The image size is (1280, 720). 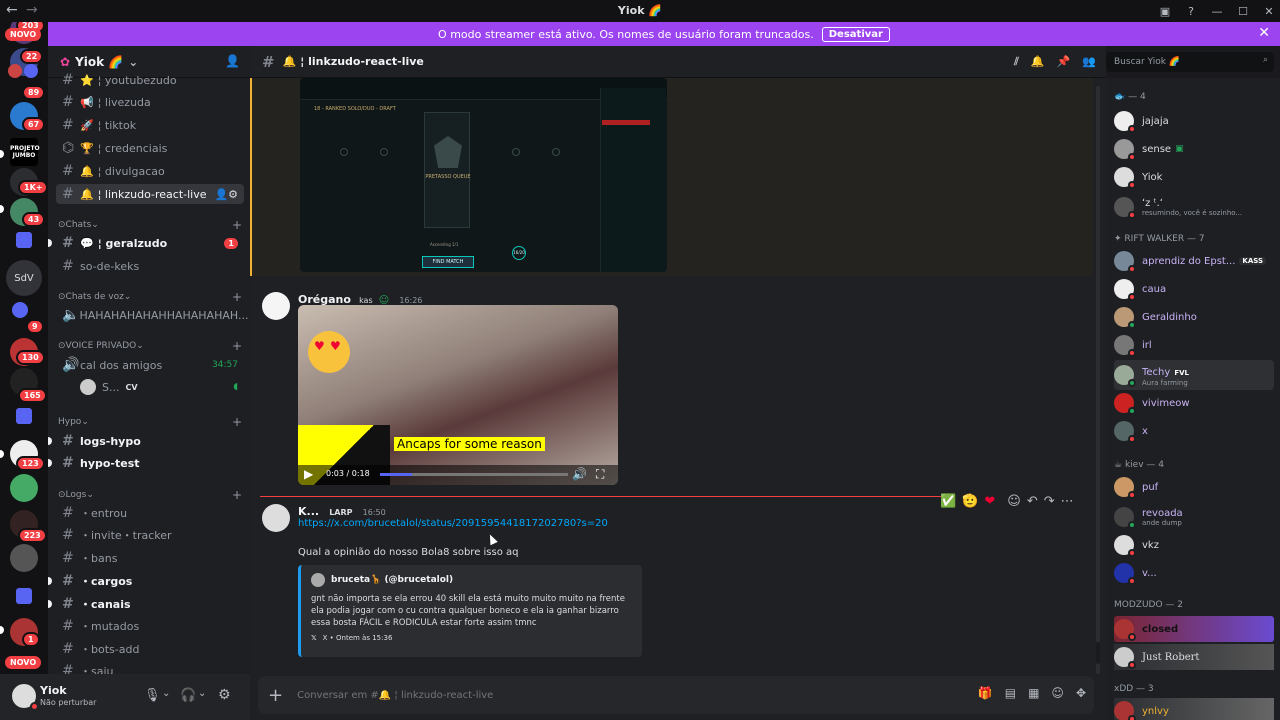 I want to click on channel-bans: # ・bans, so click(x=150, y=558).